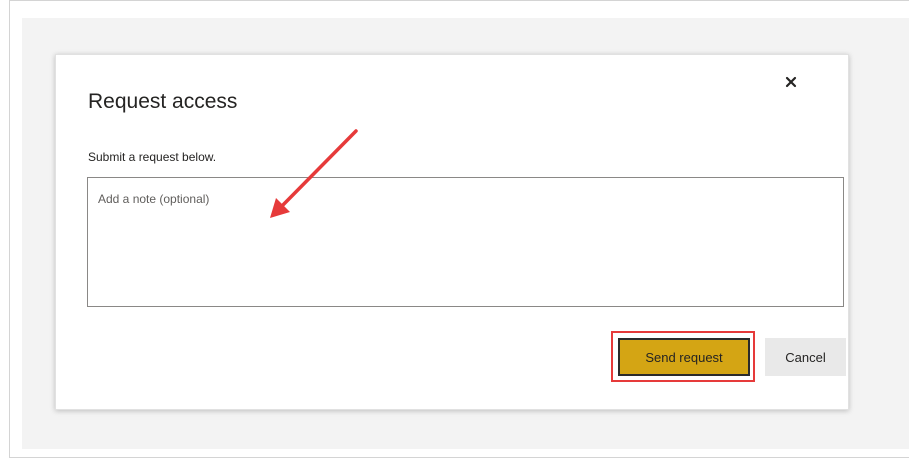 Image resolution: width=909 pixels, height=467 pixels. I want to click on close-icon, so click(791, 82).